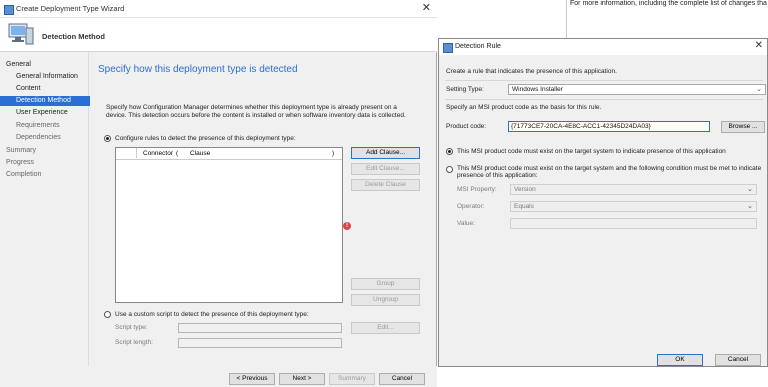  What do you see at coordinates (260, 328) in the screenshot?
I see `script-type-field` at bounding box center [260, 328].